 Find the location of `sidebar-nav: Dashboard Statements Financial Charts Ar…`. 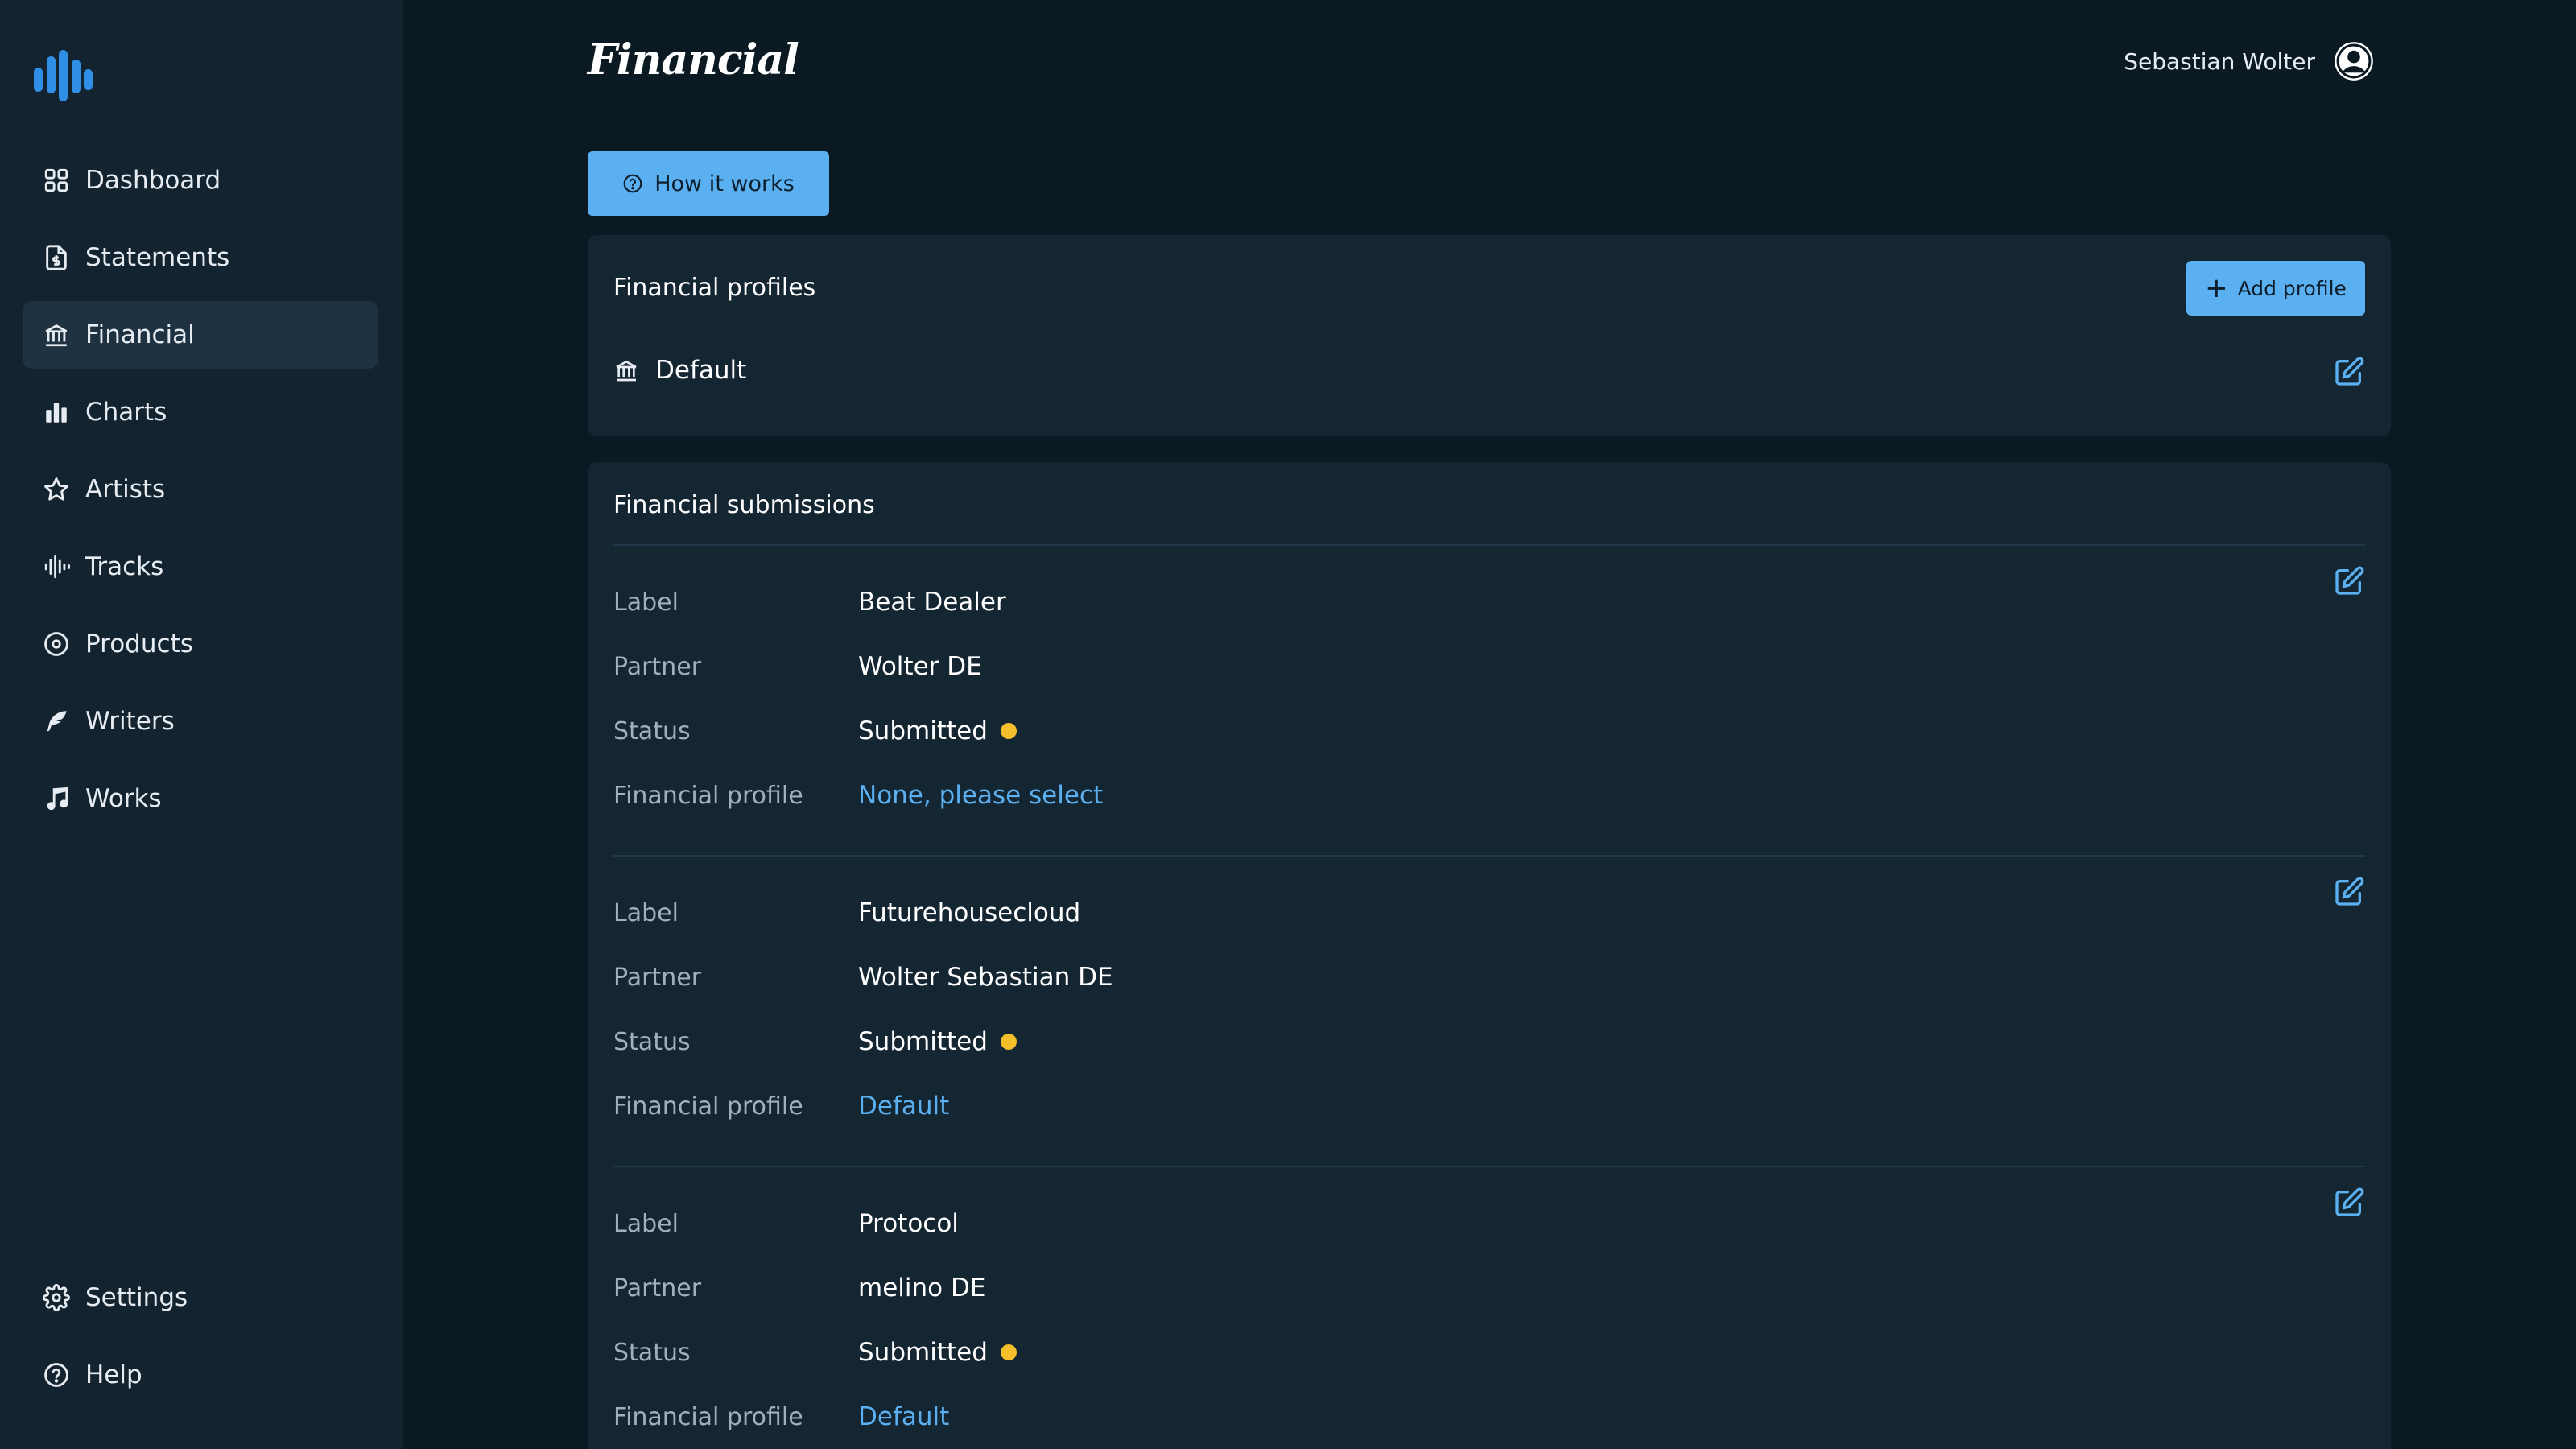

sidebar-nav: Dashboard Statements Financial Charts Ar… is located at coordinates (200, 494).